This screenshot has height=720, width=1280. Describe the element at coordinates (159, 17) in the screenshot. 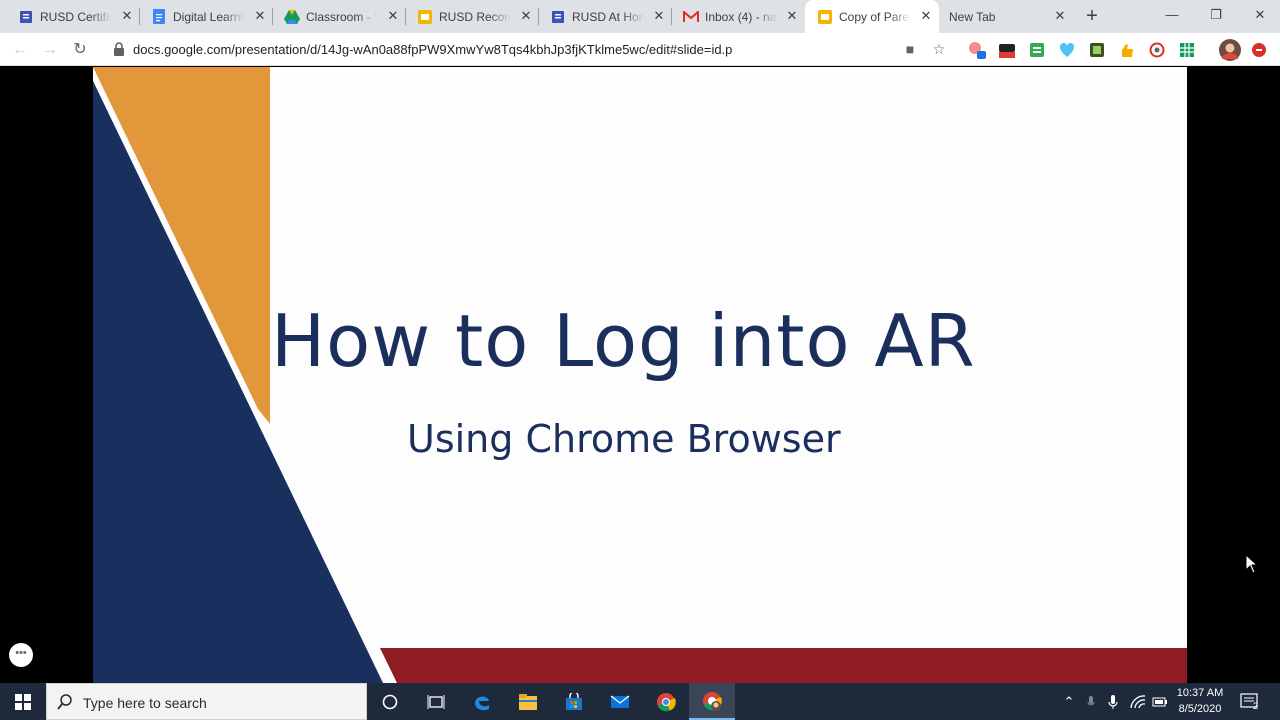

I see `docs-icon` at that location.